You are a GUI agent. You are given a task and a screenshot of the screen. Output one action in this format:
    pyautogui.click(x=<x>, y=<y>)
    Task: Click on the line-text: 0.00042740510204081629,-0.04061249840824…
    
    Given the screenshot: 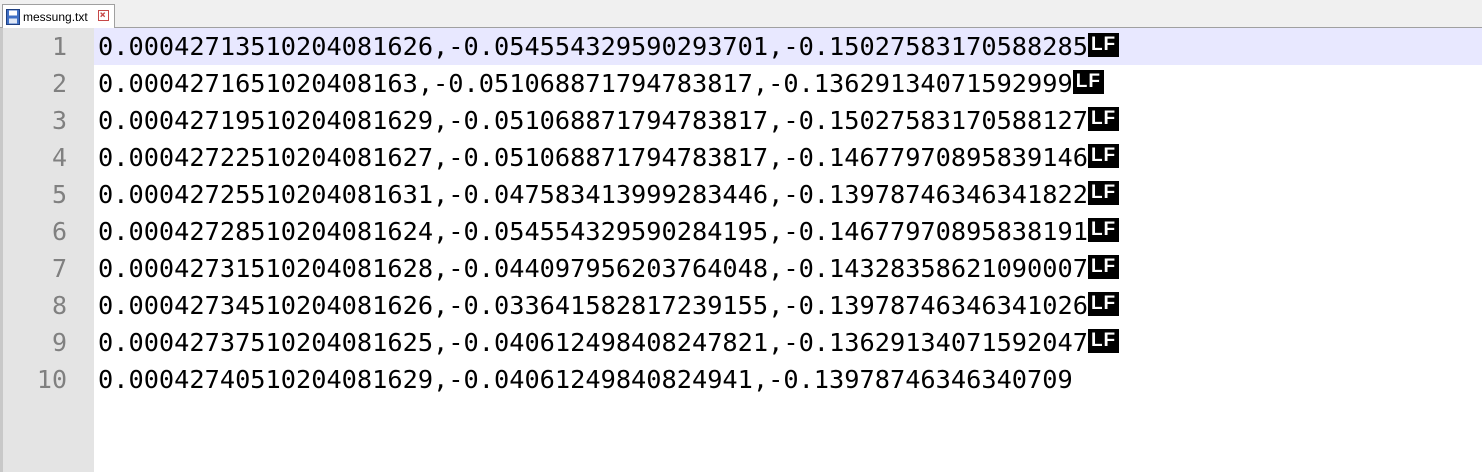 What is the action you would take?
    pyautogui.click(x=585, y=379)
    